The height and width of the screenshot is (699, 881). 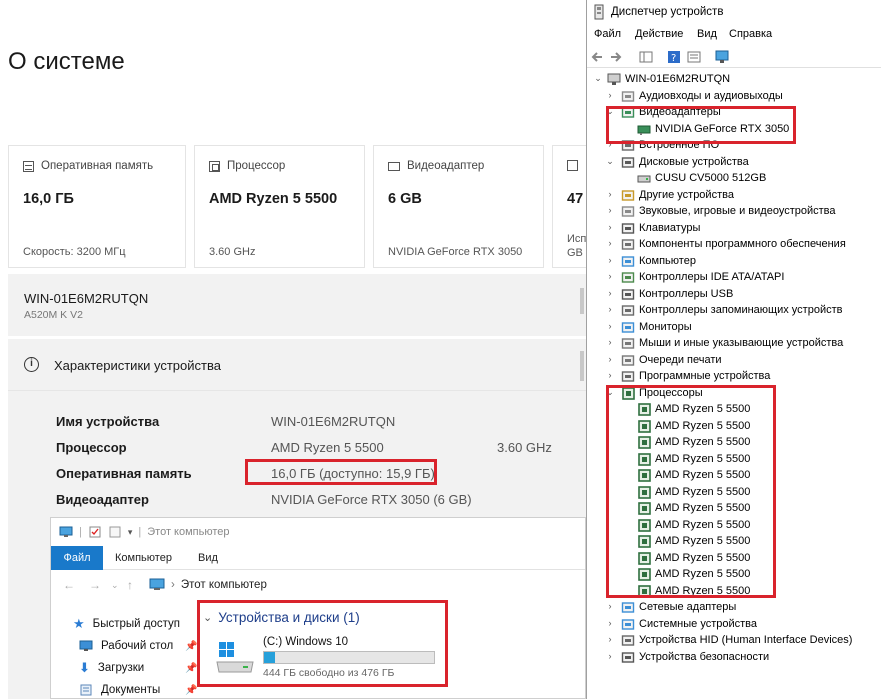 What do you see at coordinates (734, 608) in the screenshot?
I see `tree-category: › Сетевые адаптеры` at bounding box center [734, 608].